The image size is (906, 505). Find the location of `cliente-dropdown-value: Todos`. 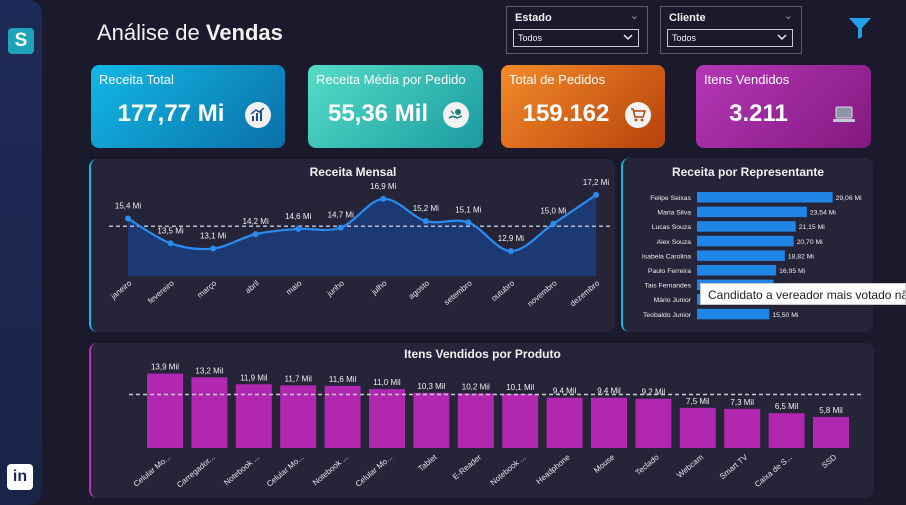

cliente-dropdown-value: Todos is located at coordinates (684, 38).